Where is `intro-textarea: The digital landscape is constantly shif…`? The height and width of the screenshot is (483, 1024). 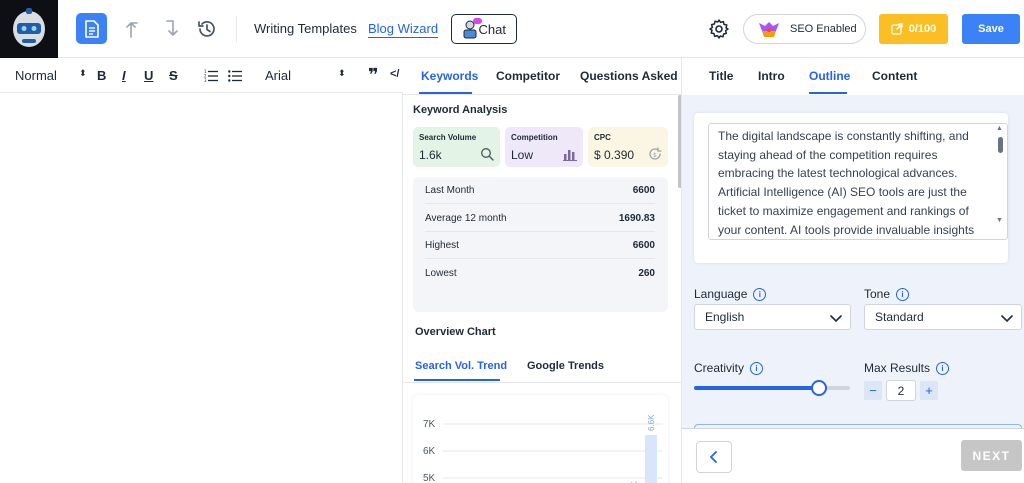
intro-textarea: The digital landscape is constantly shif… is located at coordinates (858, 181).